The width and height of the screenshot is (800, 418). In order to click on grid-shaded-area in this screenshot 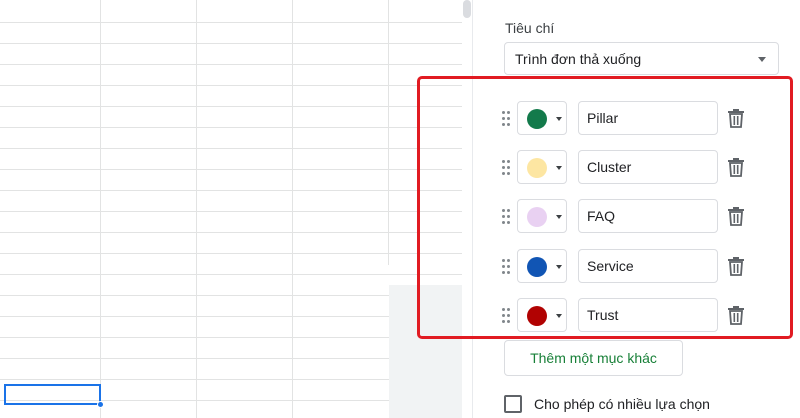, I will do `click(425, 351)`.